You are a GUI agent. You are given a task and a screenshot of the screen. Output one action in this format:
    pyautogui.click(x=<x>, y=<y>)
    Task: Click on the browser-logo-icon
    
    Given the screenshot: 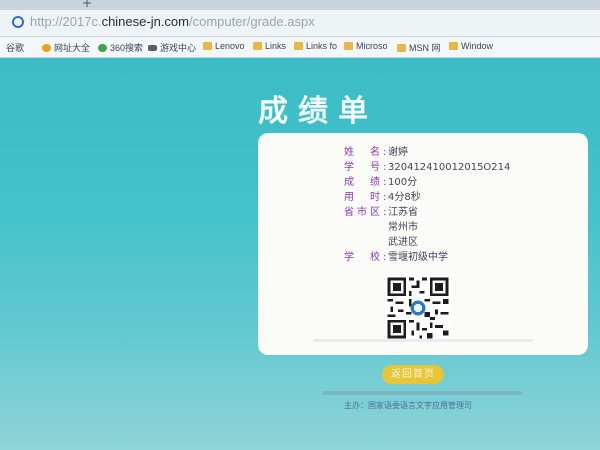 What is the action you would take?
    pyautogui.click(x=46, y=47)
    